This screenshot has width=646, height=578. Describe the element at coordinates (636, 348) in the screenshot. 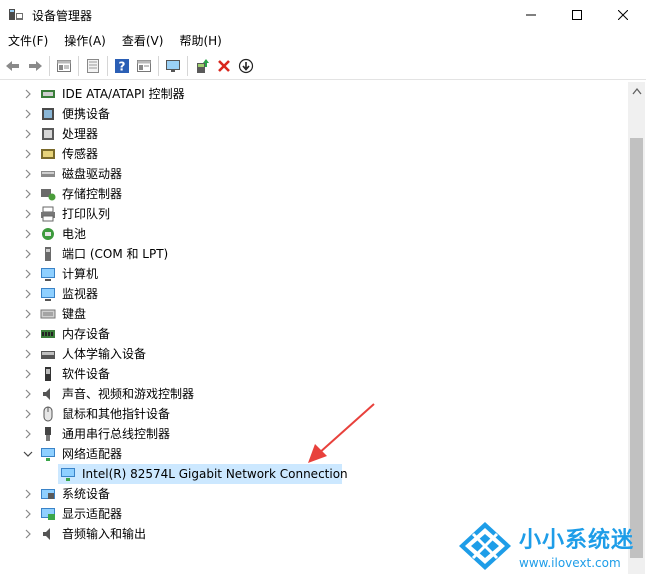

I see `scrollbar-thumb` at that location.